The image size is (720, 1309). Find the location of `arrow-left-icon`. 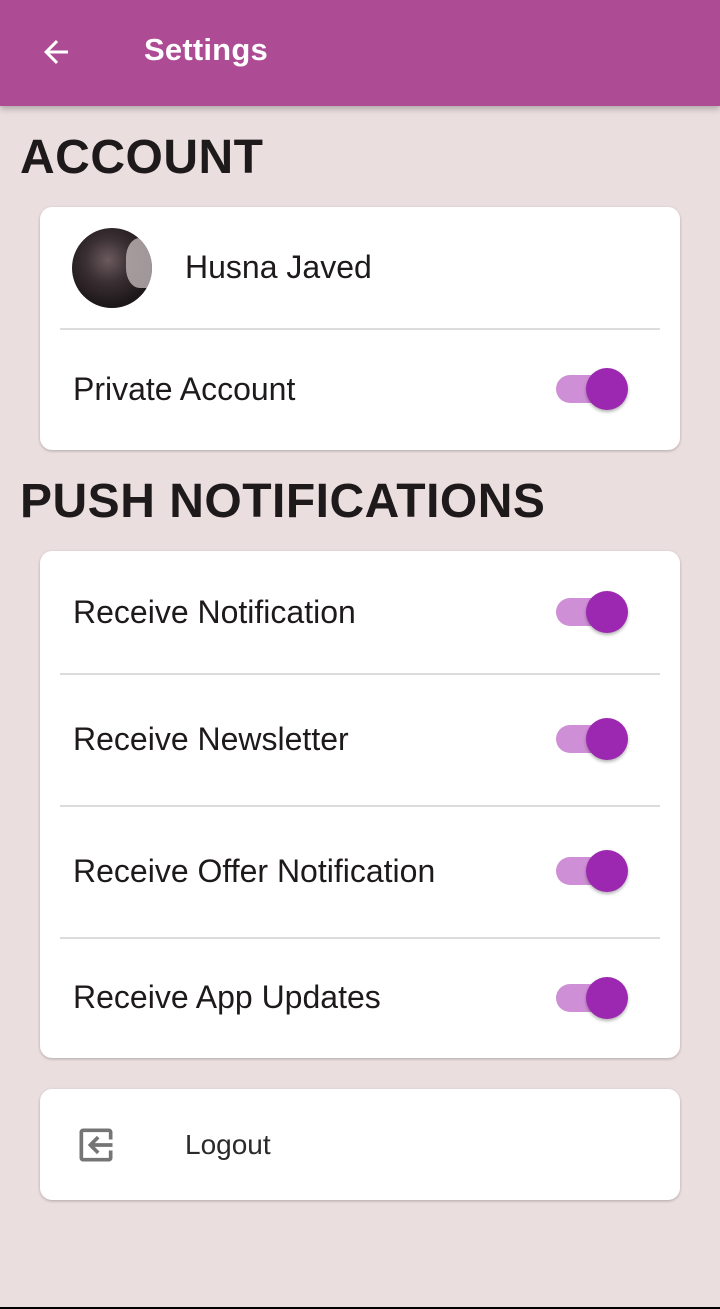

arrow-left-icon is located at coordinates (56, 52).